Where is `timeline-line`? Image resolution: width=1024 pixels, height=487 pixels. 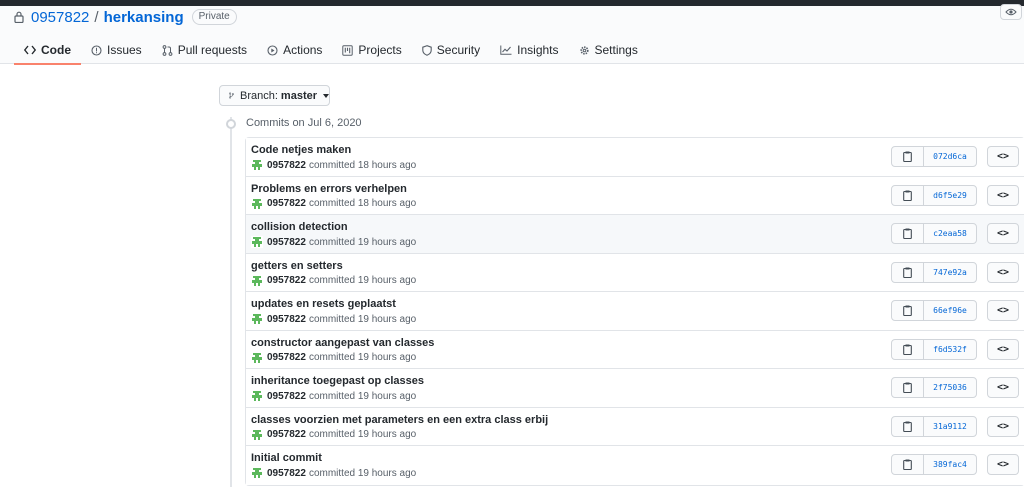
timeline-line is located at coordinates (231, 302).